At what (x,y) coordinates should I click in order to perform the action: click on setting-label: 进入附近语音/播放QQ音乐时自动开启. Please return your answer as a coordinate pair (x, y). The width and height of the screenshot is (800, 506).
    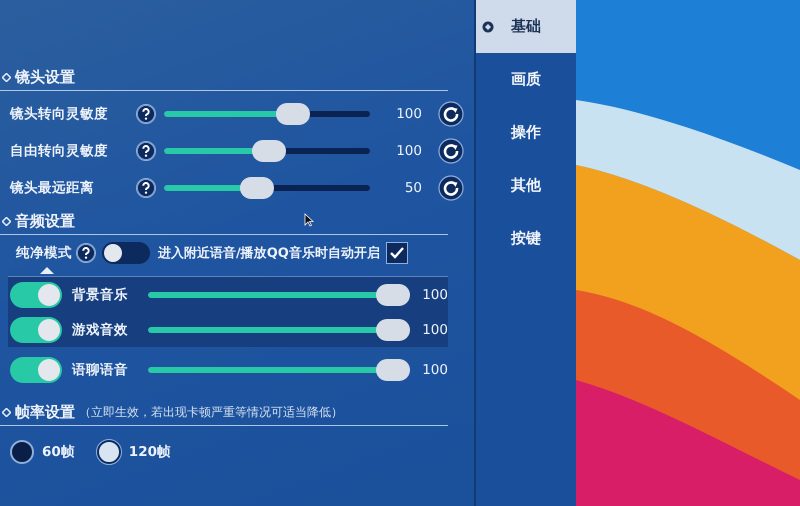
    Looking at the image, I should click on (269, 253).